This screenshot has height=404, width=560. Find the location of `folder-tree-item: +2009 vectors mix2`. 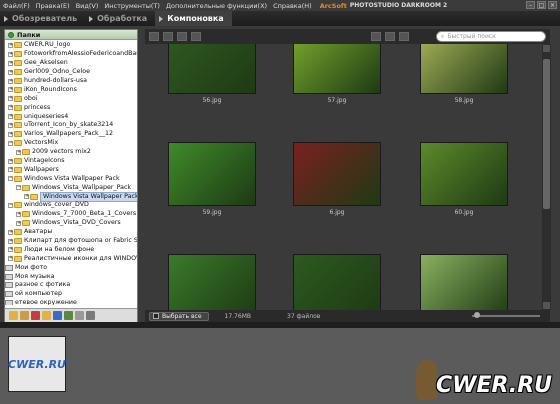

folder-tree-item: +2009 vectors mix2 is located at coordinates (71, 152).